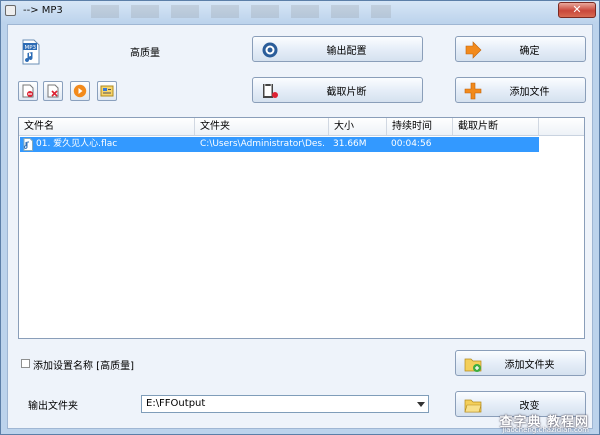 This screenshot has width=600, height=435. I want to click on clip-button: 截取片断, so click(337, 90).